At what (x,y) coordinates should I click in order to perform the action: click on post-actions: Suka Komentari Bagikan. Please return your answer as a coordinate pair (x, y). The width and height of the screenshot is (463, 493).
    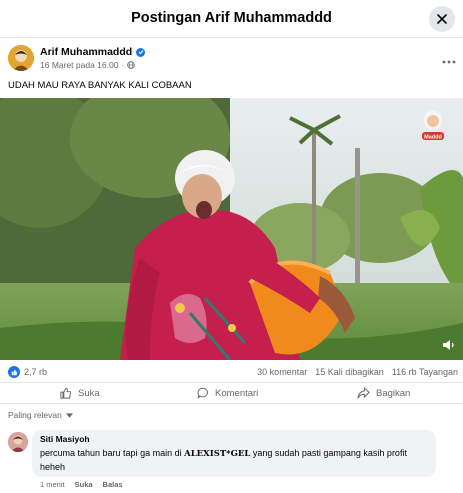
    Looking at the image, I should click on (231, 393).